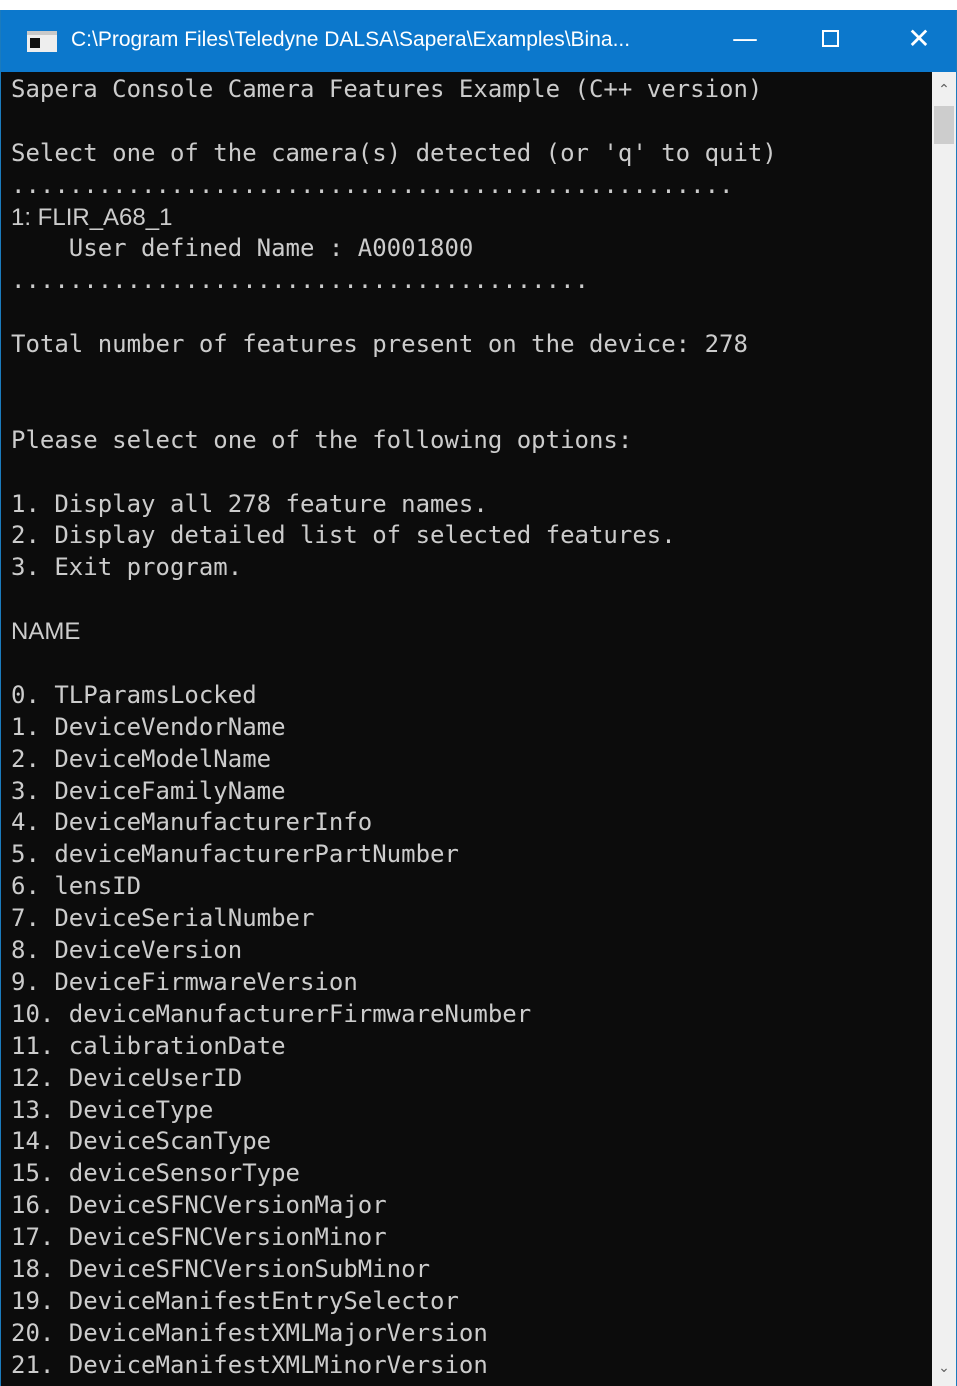 This screenshot has height=1386, width=957. Describe the element at coordinates (199, 1237) in the screenshot. I see `console-line: 17. DeviceSFNCVersionMinor` at that location.